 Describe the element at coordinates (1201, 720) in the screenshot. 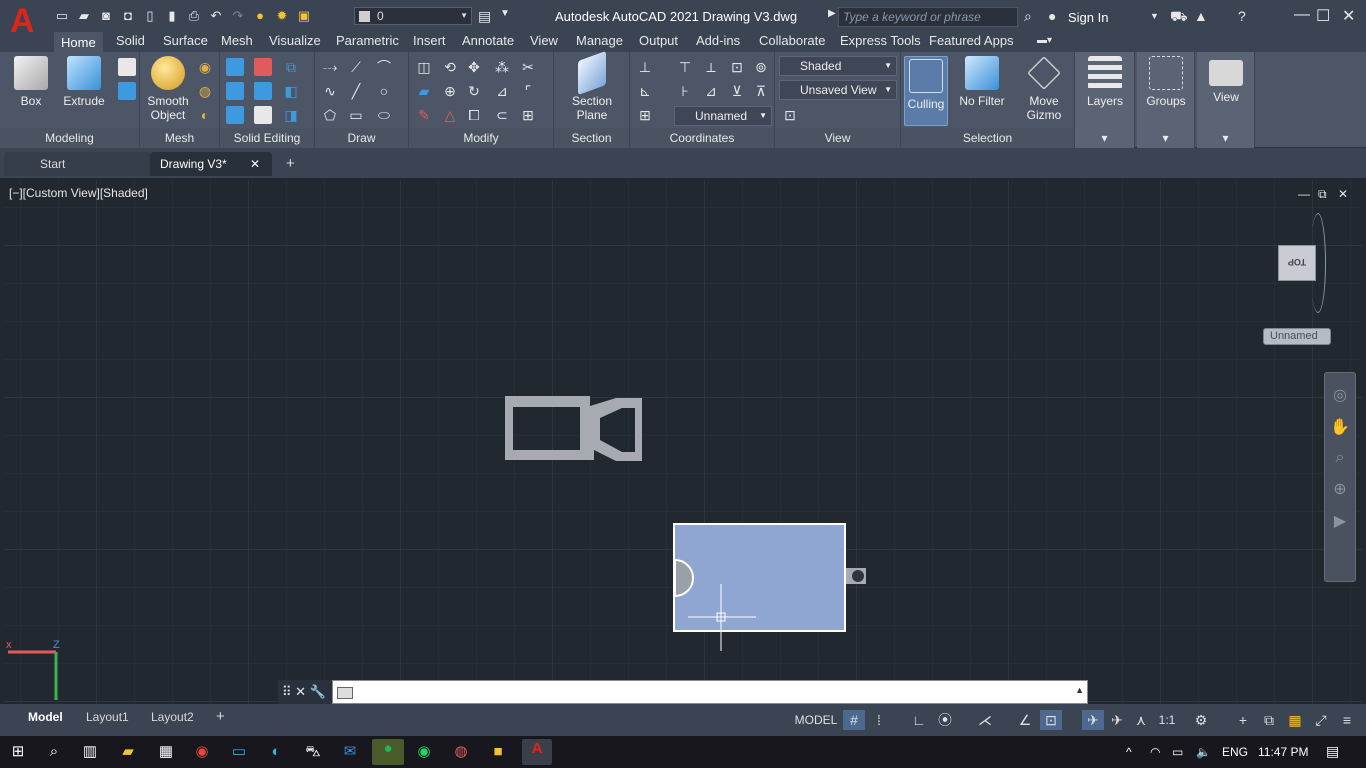

I see `workspace-gear-icon: ⚙` at that location.